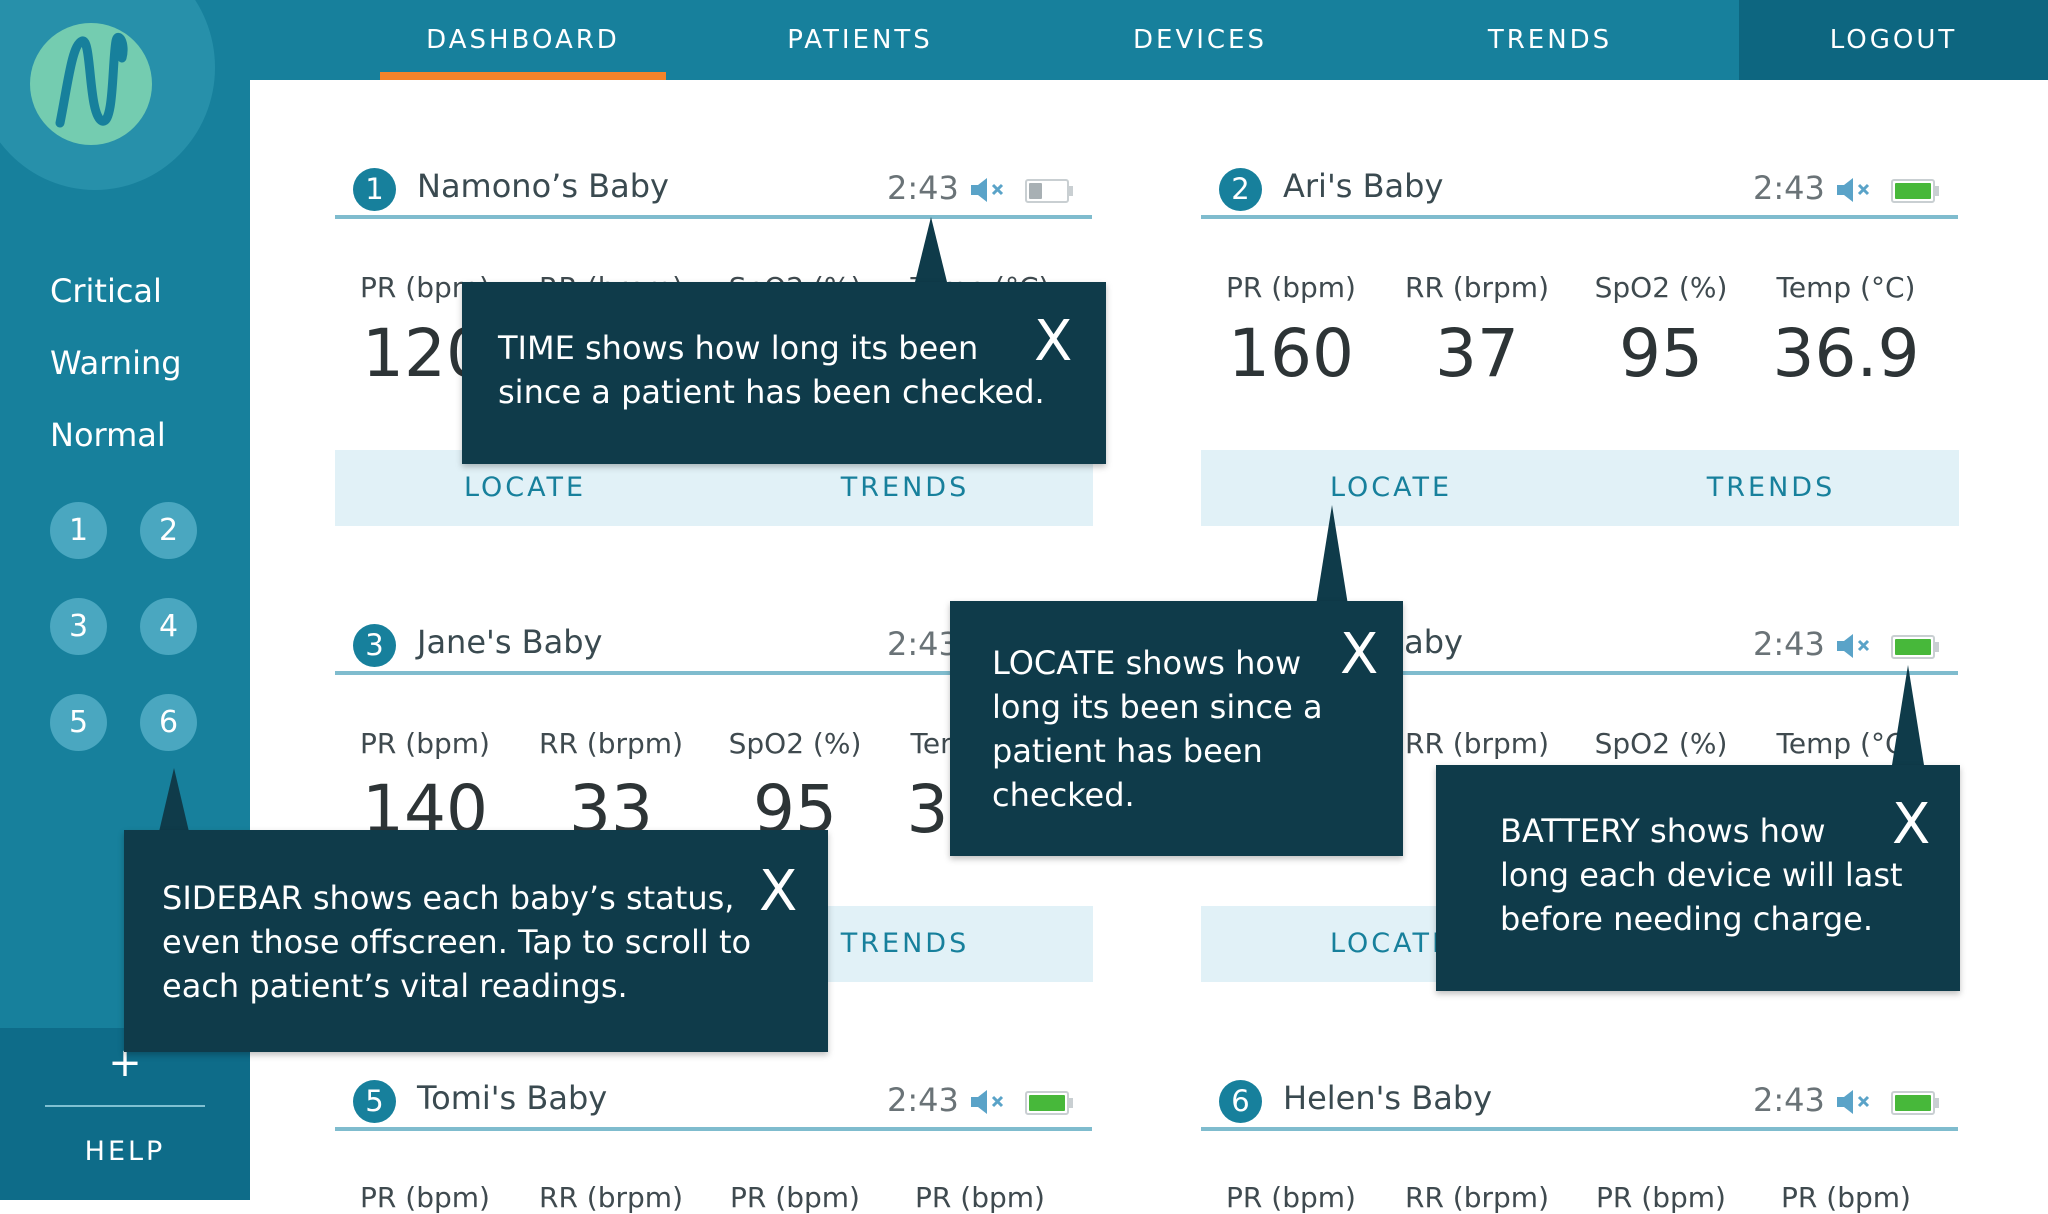 The image size is (2048, 1214). Describe the element at coordinates (374, 645) in the screenshot. I see `patient-number-badge: 3` at that location.